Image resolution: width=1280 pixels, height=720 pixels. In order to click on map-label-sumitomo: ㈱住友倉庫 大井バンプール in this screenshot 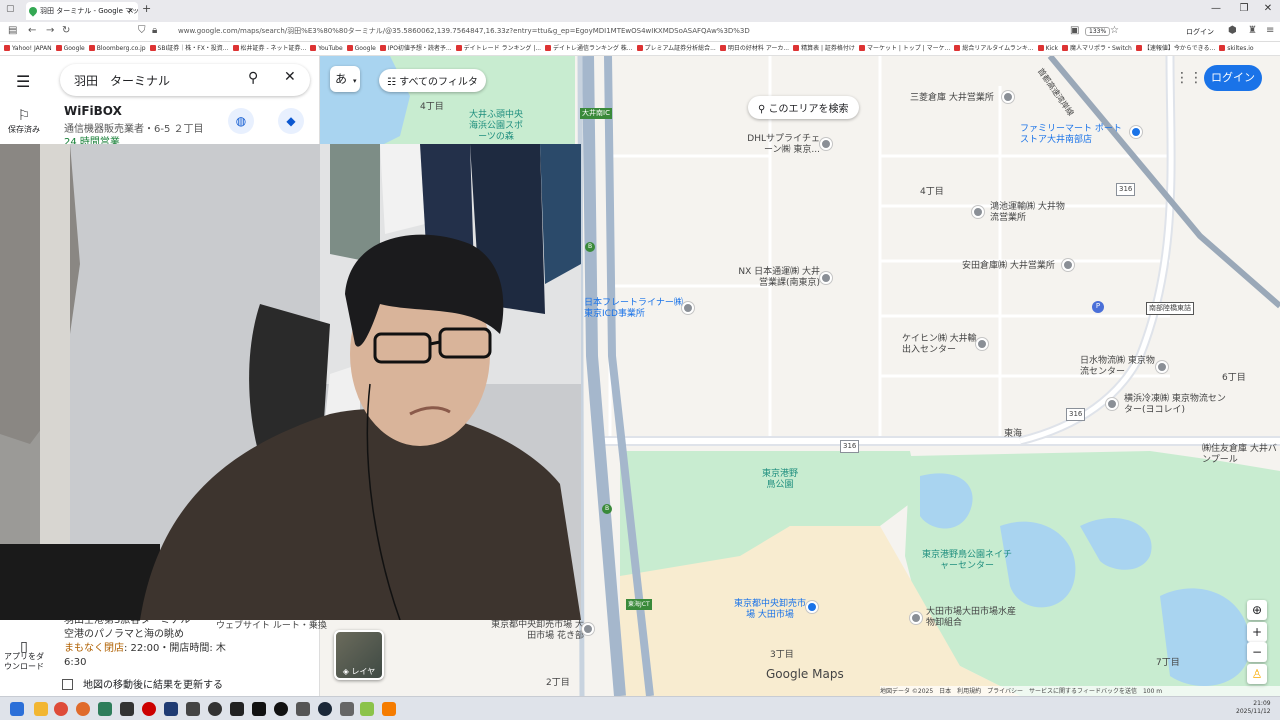, I will do `click(1240, 455)`.